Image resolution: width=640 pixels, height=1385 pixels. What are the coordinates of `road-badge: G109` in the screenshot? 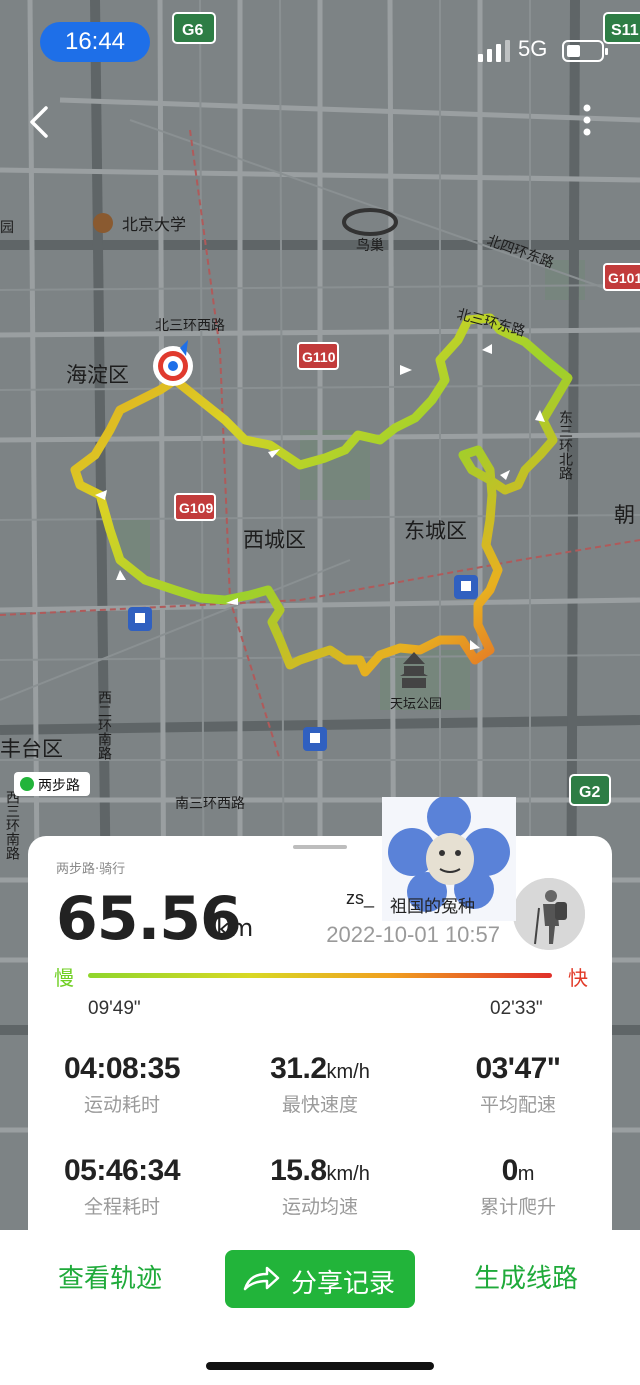 It's located at (196, 508).